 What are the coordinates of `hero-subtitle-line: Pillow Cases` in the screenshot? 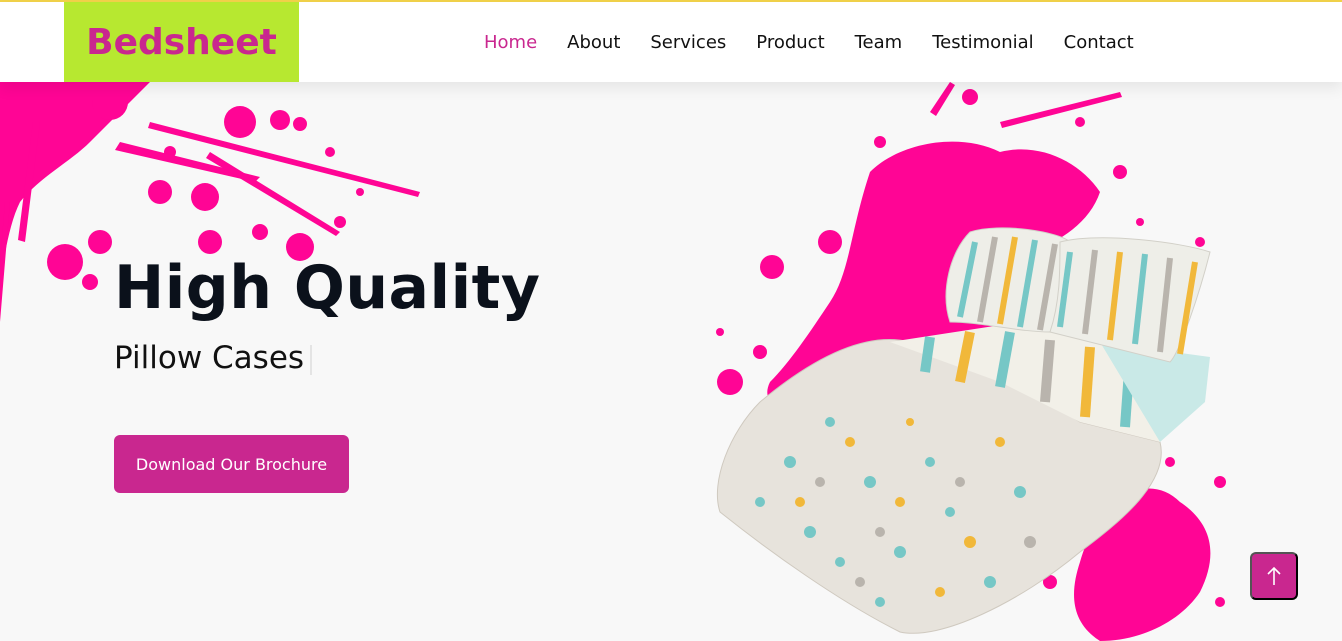 It's located at (327, 358).